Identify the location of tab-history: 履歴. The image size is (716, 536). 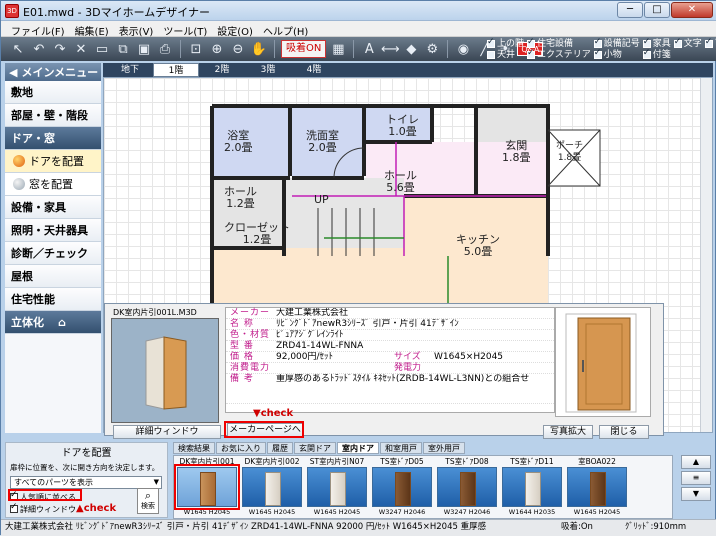
(280, 448).